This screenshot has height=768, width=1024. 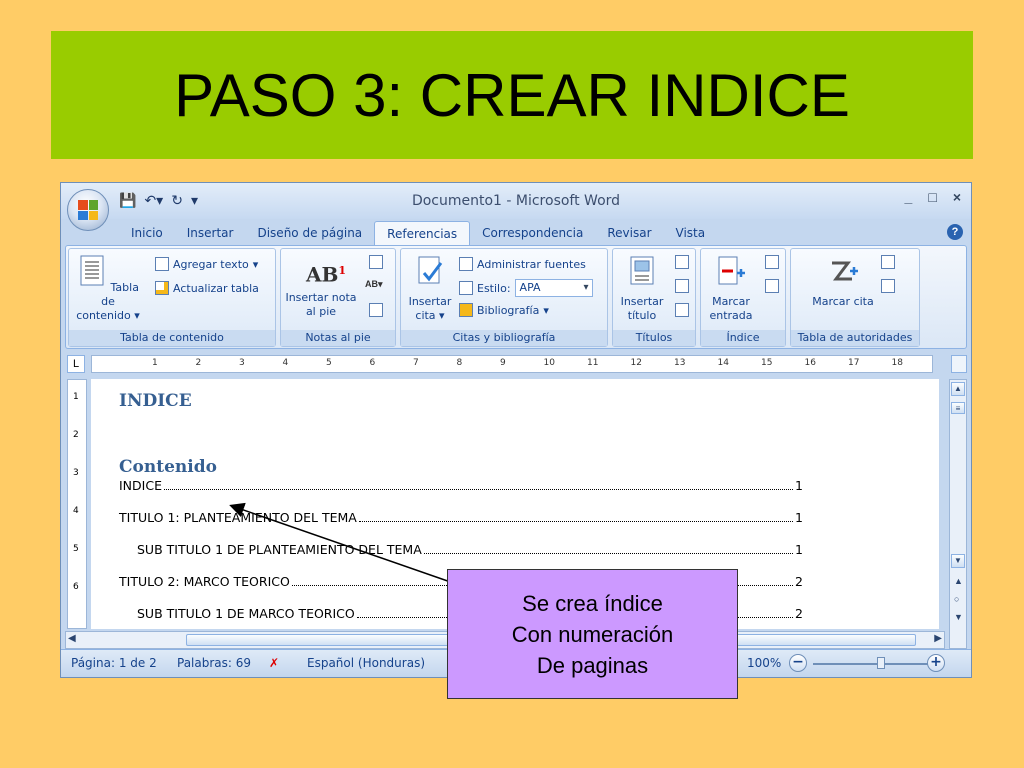 What do you see at coordinates (957, 197) in the screenshot?
I see `close-button: ×` at bounding box center [957, 197].